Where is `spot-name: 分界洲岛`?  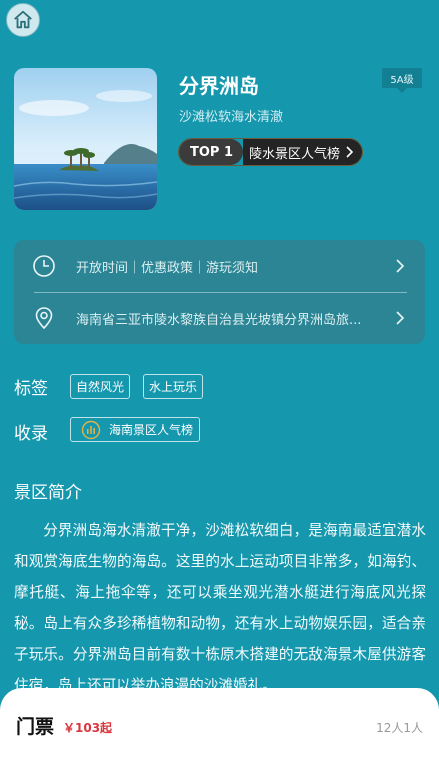 spot-name: 分界洲岛 is located at coordinates (219, 86).